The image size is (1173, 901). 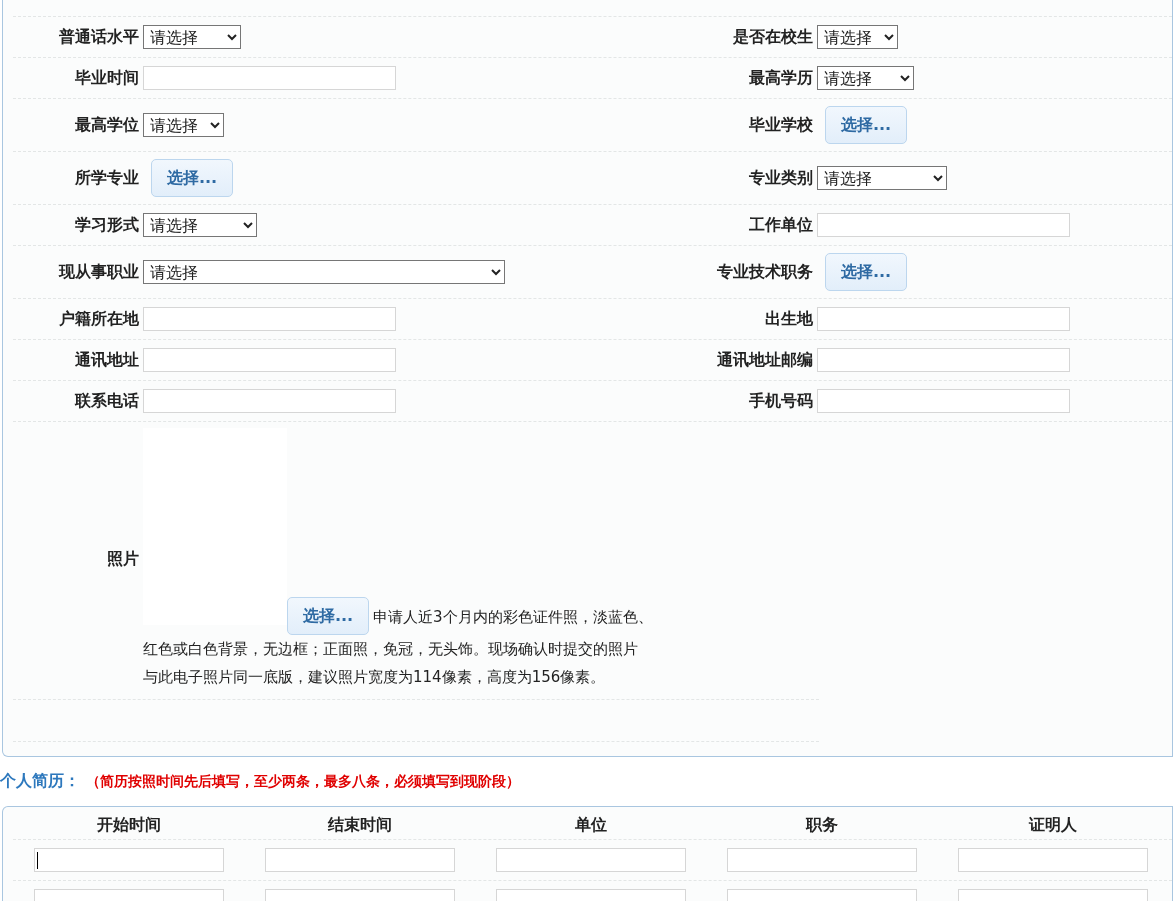 I want to click on field-label: 最高学历, so click(x=780, y=78).